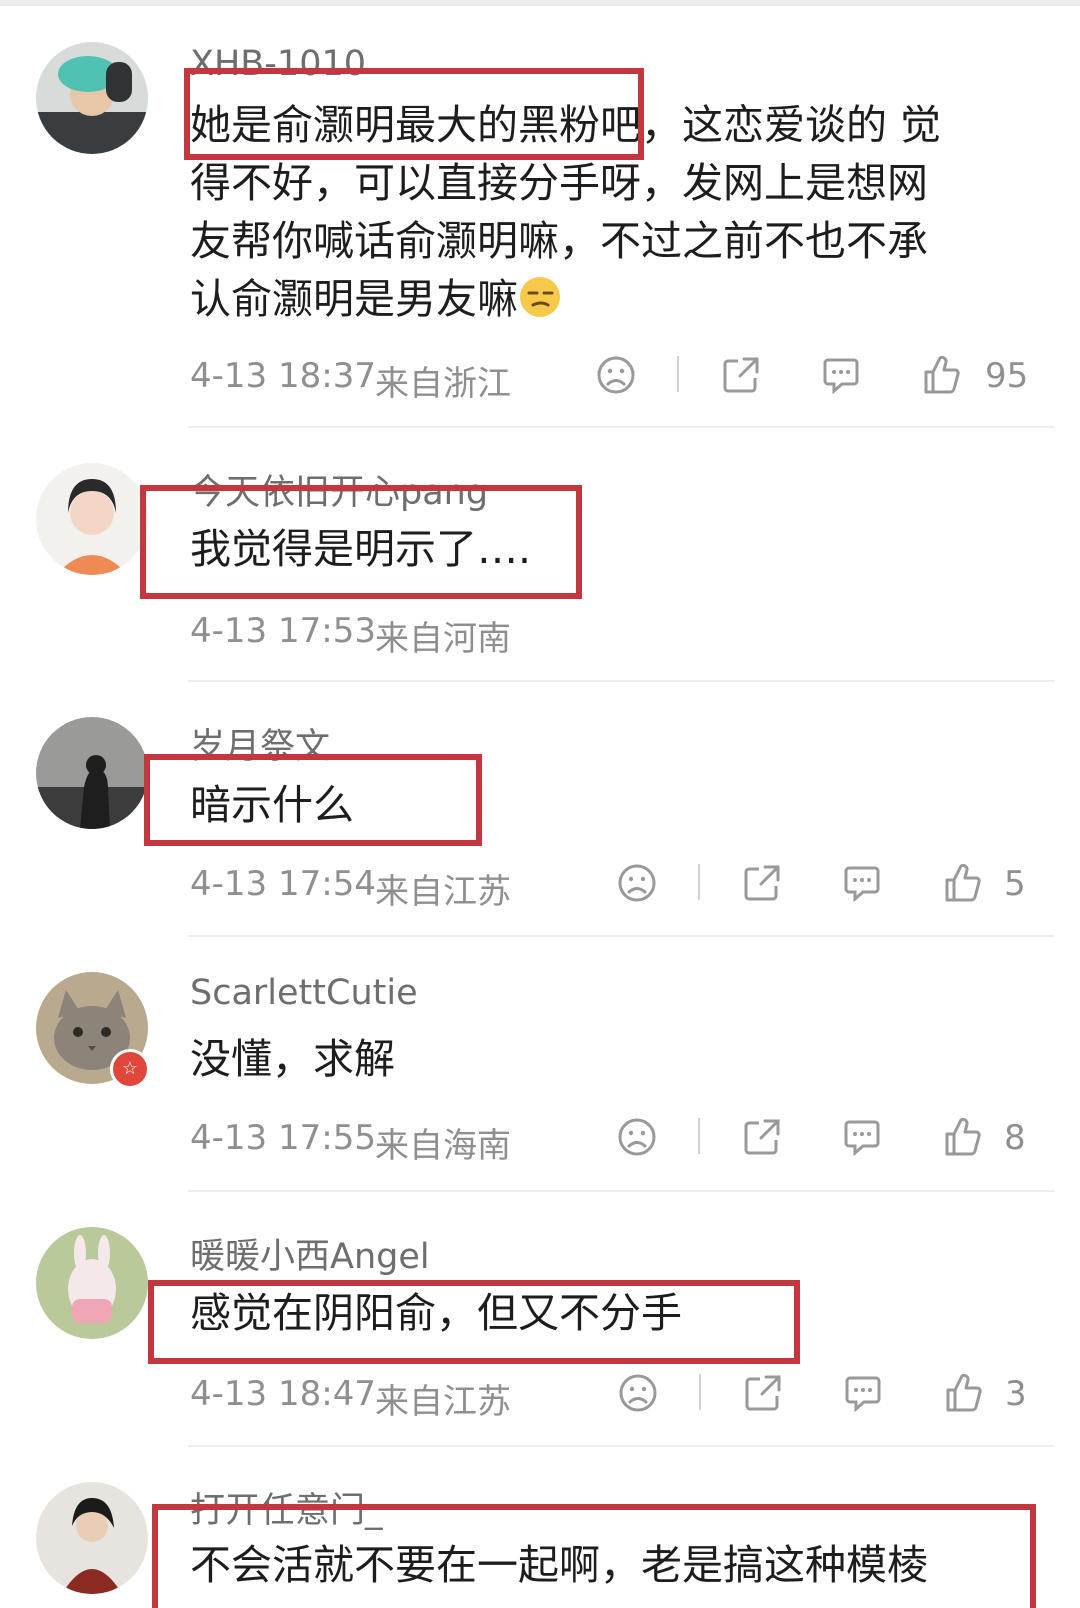 Image resolution: width=1080 pixels, height=1608 pixels. Describe the element at coordinates (1016, 1394) in the screenshot. I see `like-count: 3` at that location.